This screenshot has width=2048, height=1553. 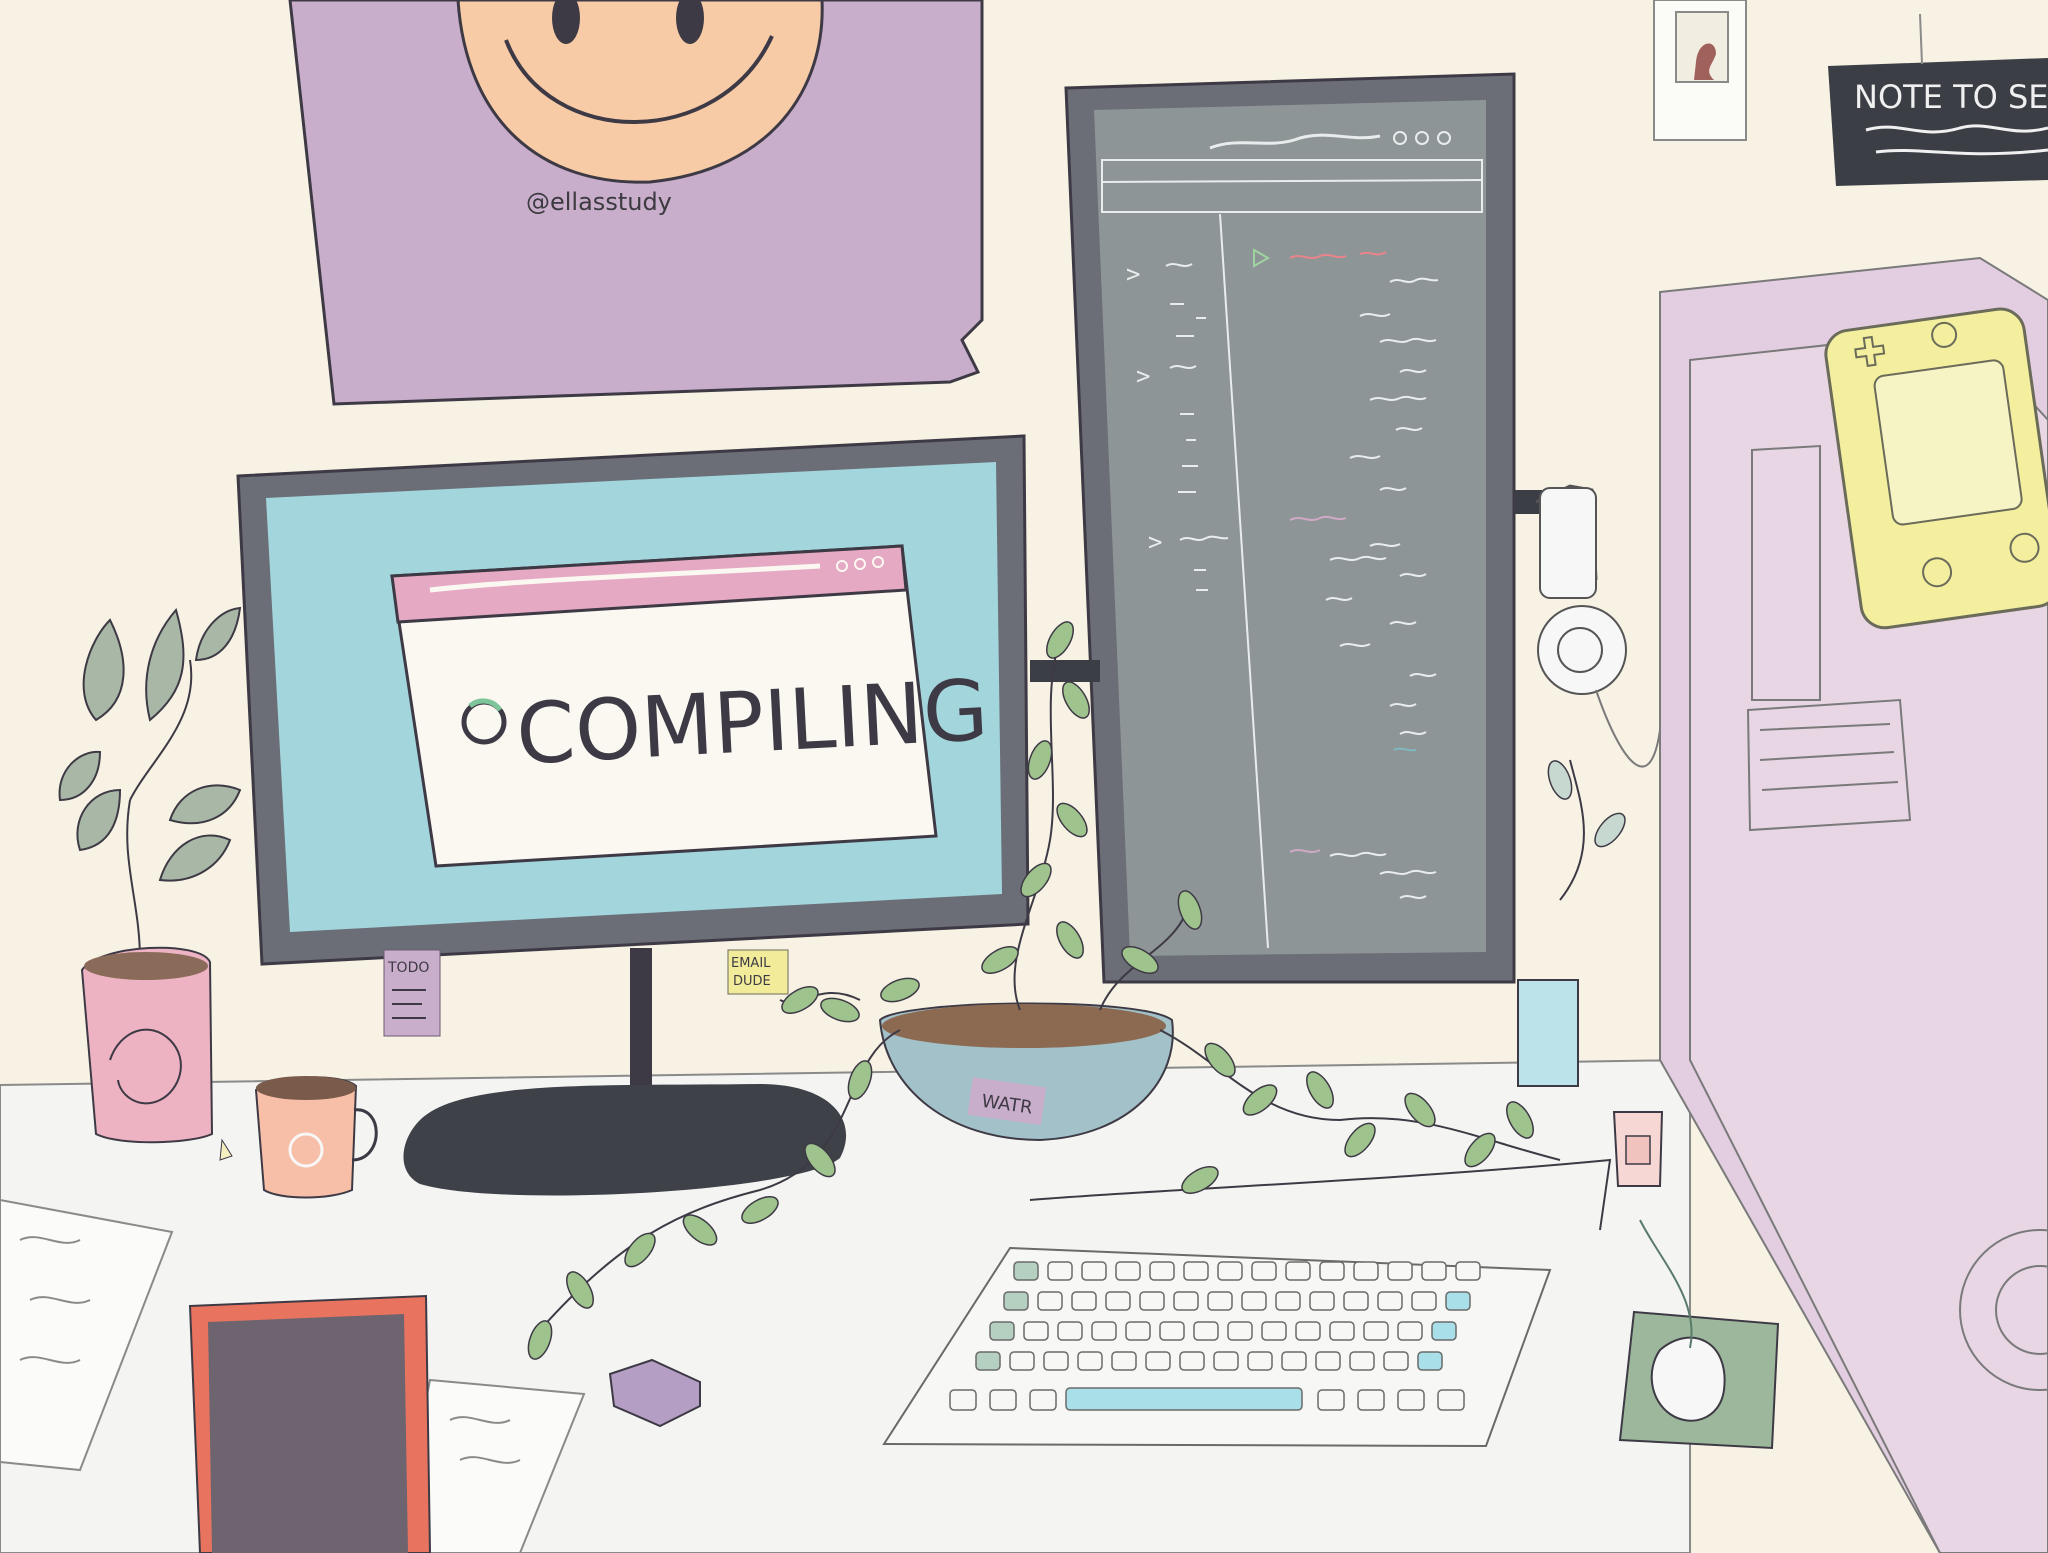 I want to click on todo-sticky-label: TODO, so click(x=408, y=968).